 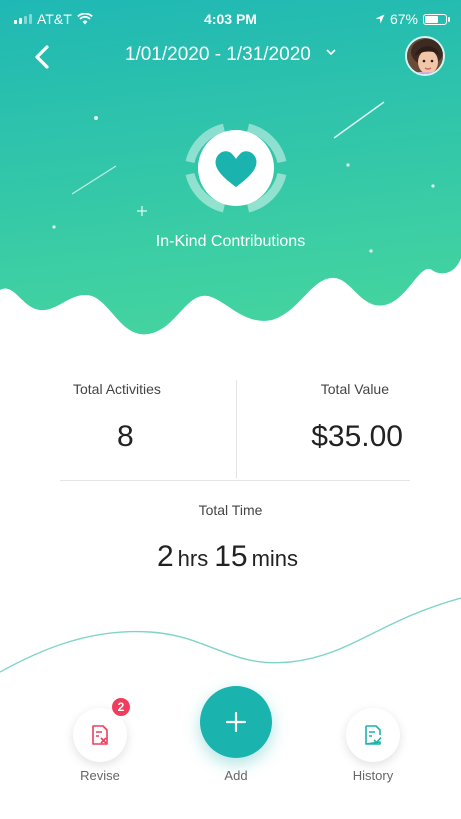 What do you see at coordinates (373, 775) in the screenshot?
I see `history-label: History` at bounding box center [373, 775].